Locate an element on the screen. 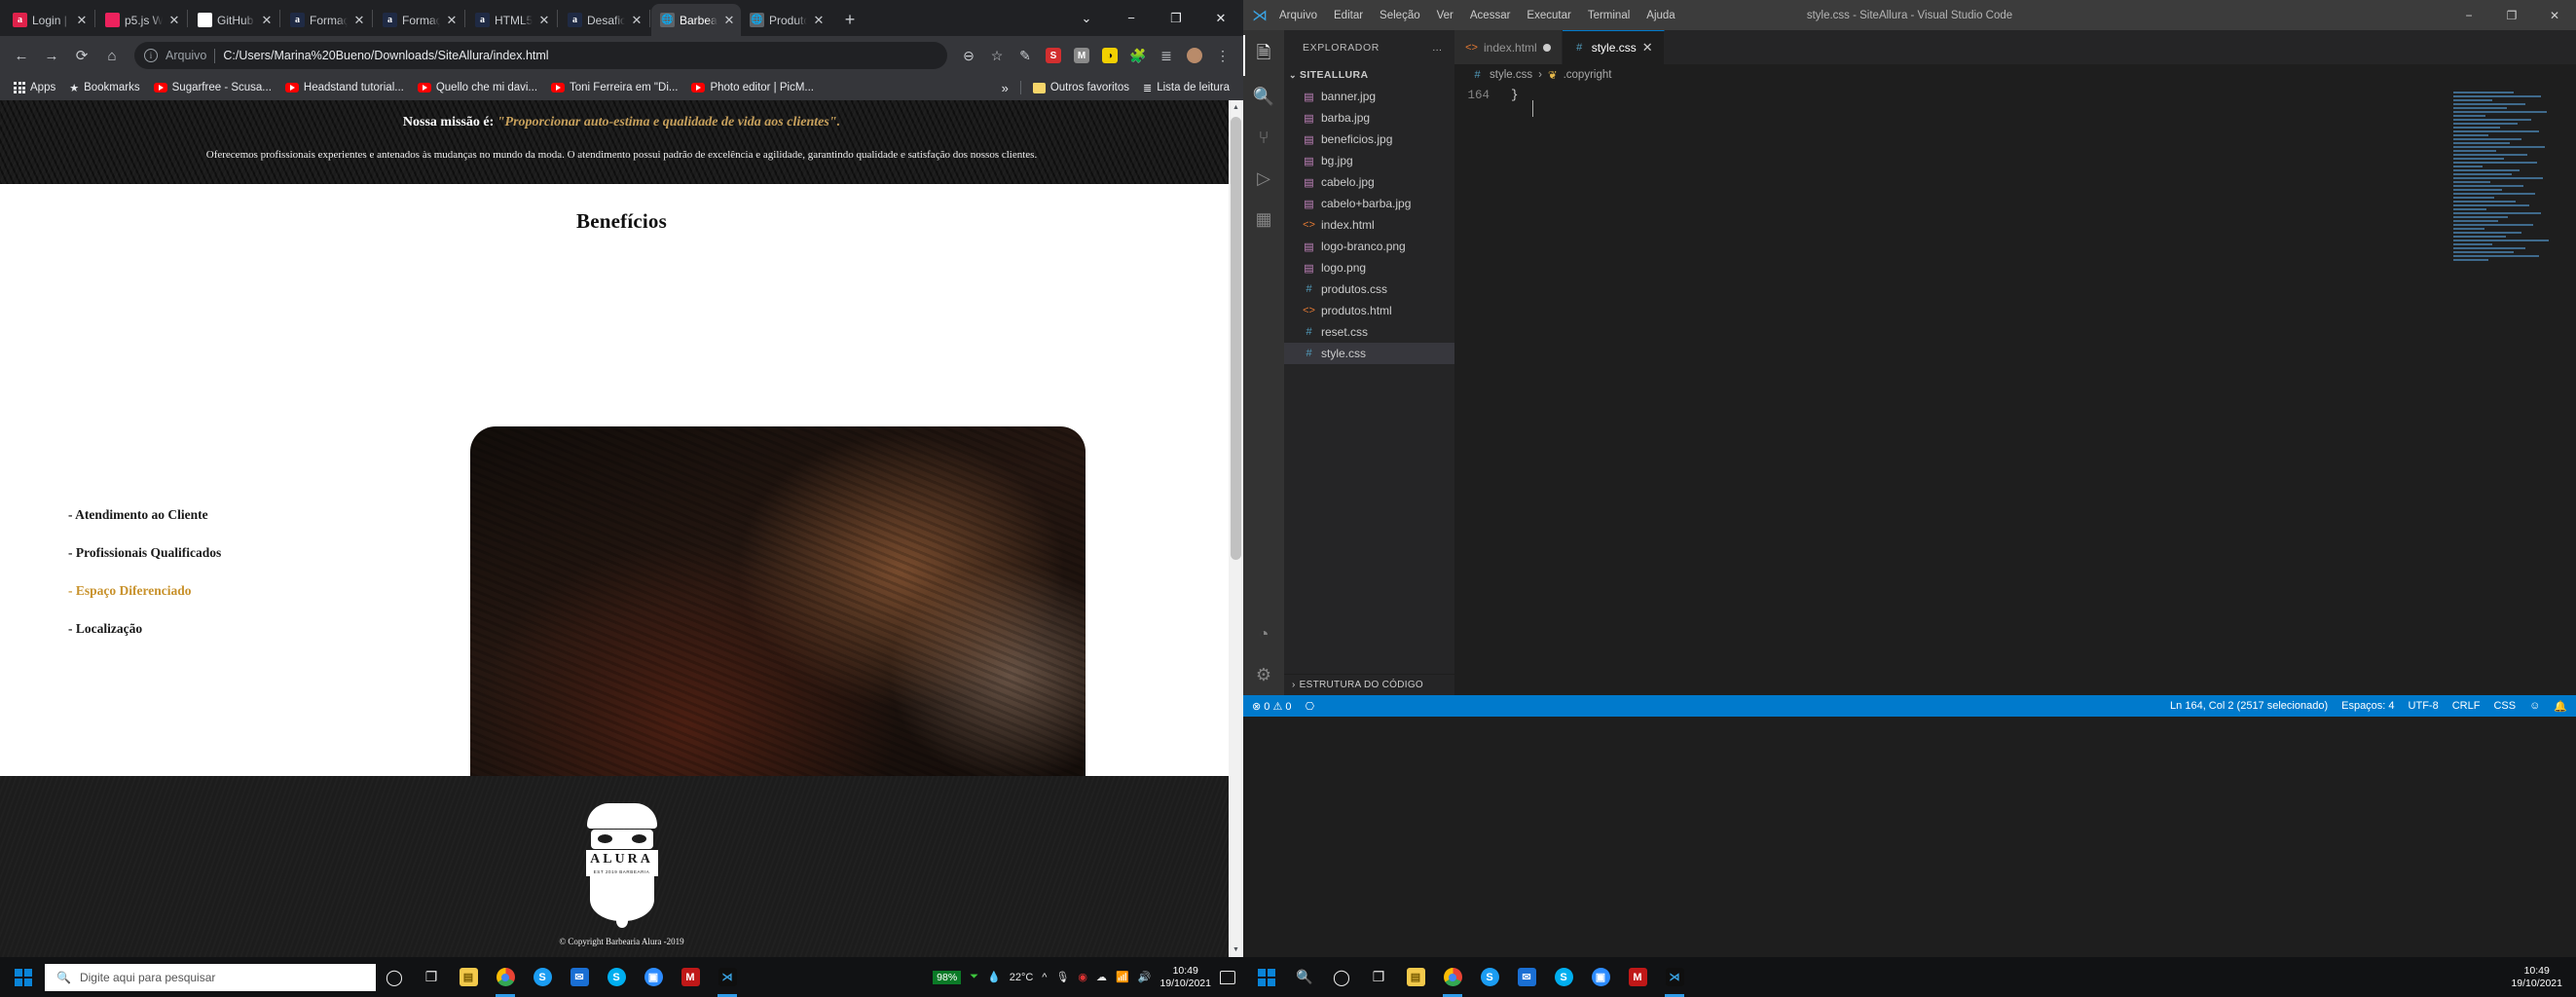  mail-icon: ✉ is located at coordinates (579, 977).